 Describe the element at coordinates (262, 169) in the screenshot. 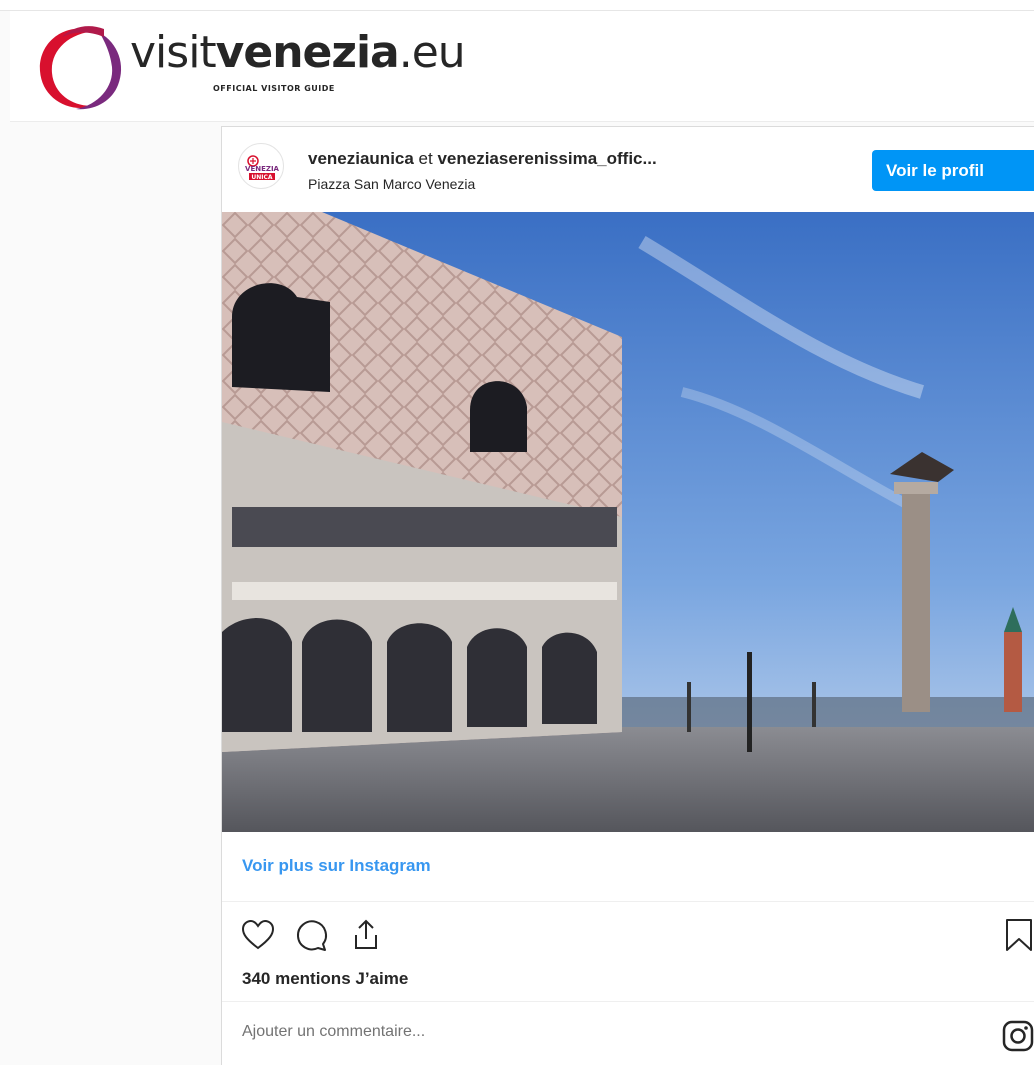

I see `avatar-text-1: VENEZIA` at that location.